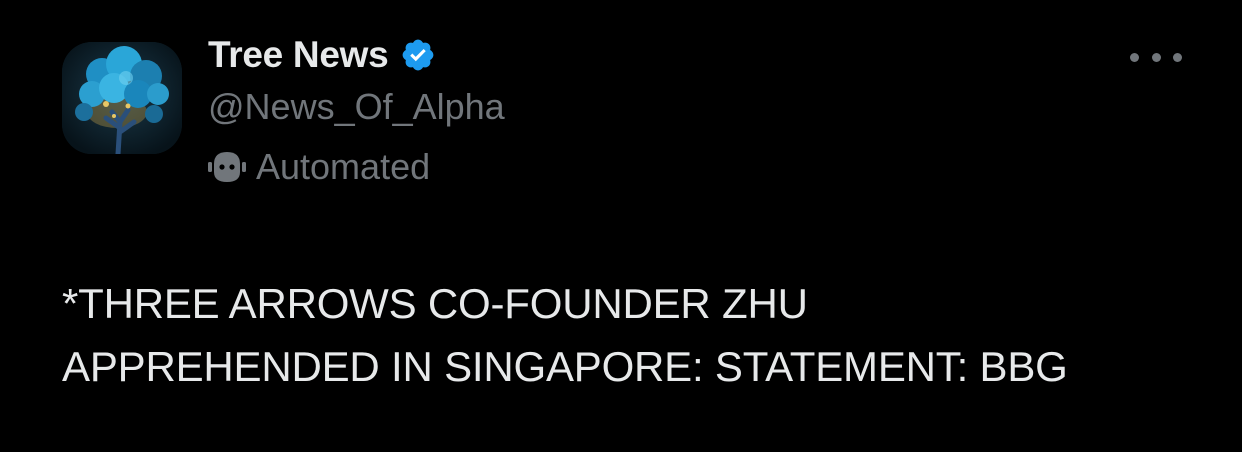  Describe the element at coordinates (298, 55) in the screenshot. I see `display-name: Tree News` at that location.